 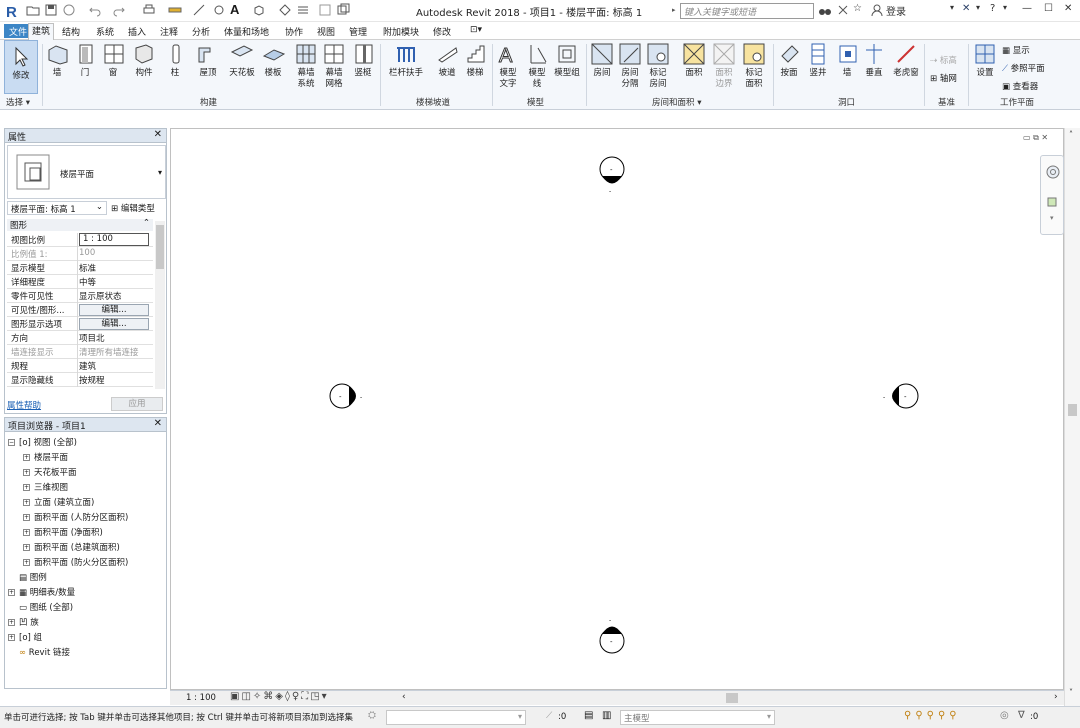 What do you see at coordinates (119, 10) in the screenshot?
I see `redo-icon` at bounding box center [119, 10].